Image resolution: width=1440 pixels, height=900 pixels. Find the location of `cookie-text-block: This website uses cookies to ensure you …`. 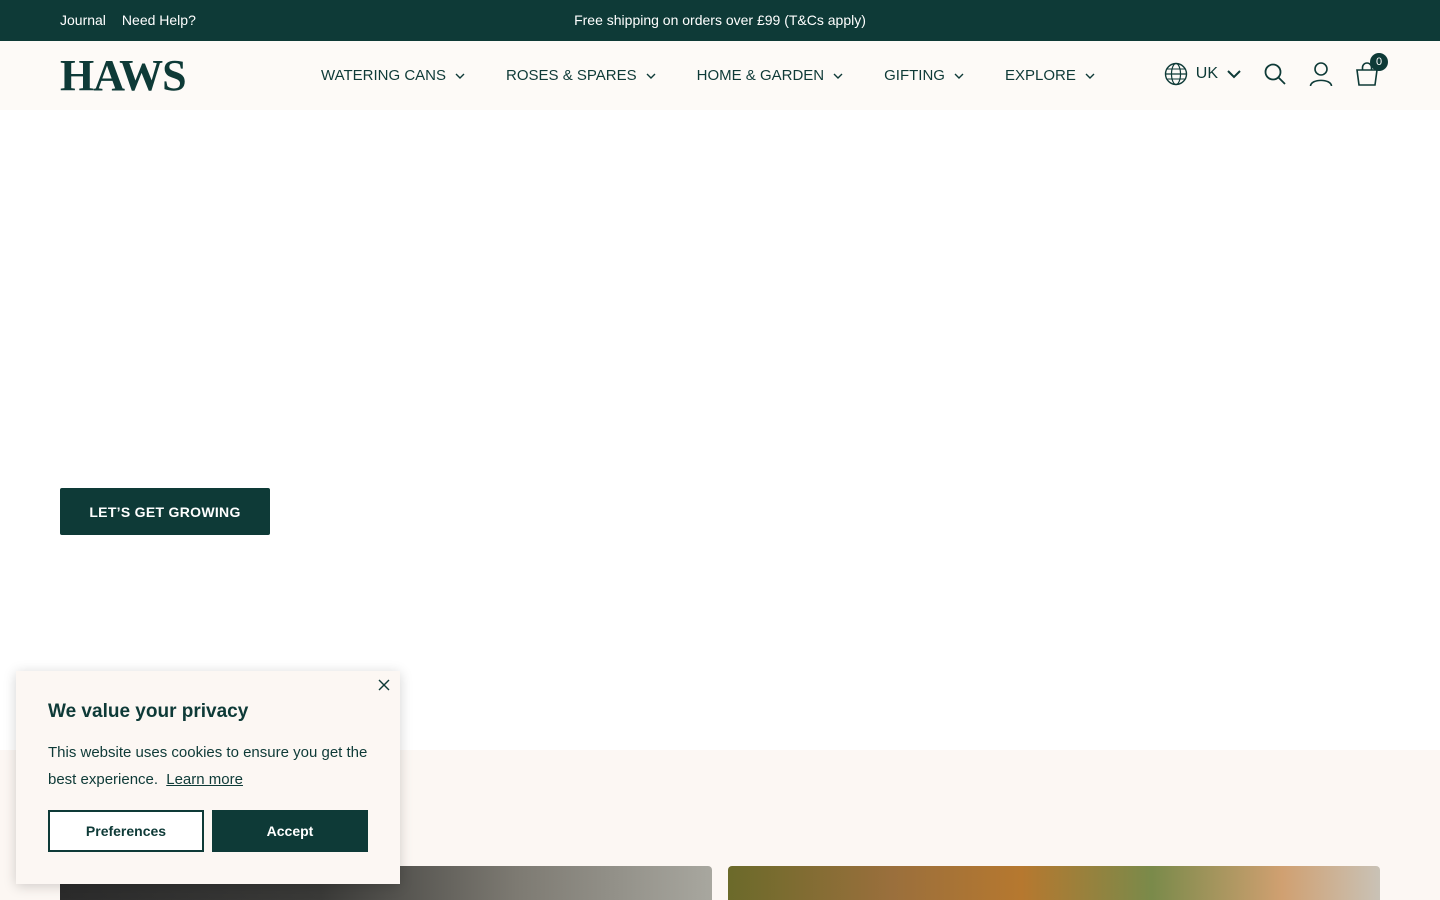

cookie-text-block: This website uses cookies to ensure you … is located at coordinates (208, 766).